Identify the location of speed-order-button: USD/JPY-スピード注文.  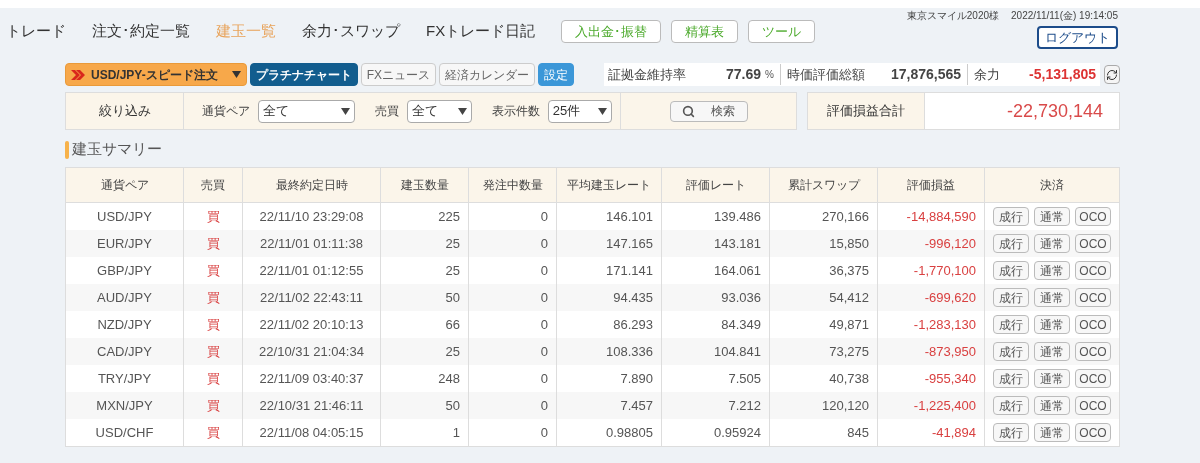
(156, 74).